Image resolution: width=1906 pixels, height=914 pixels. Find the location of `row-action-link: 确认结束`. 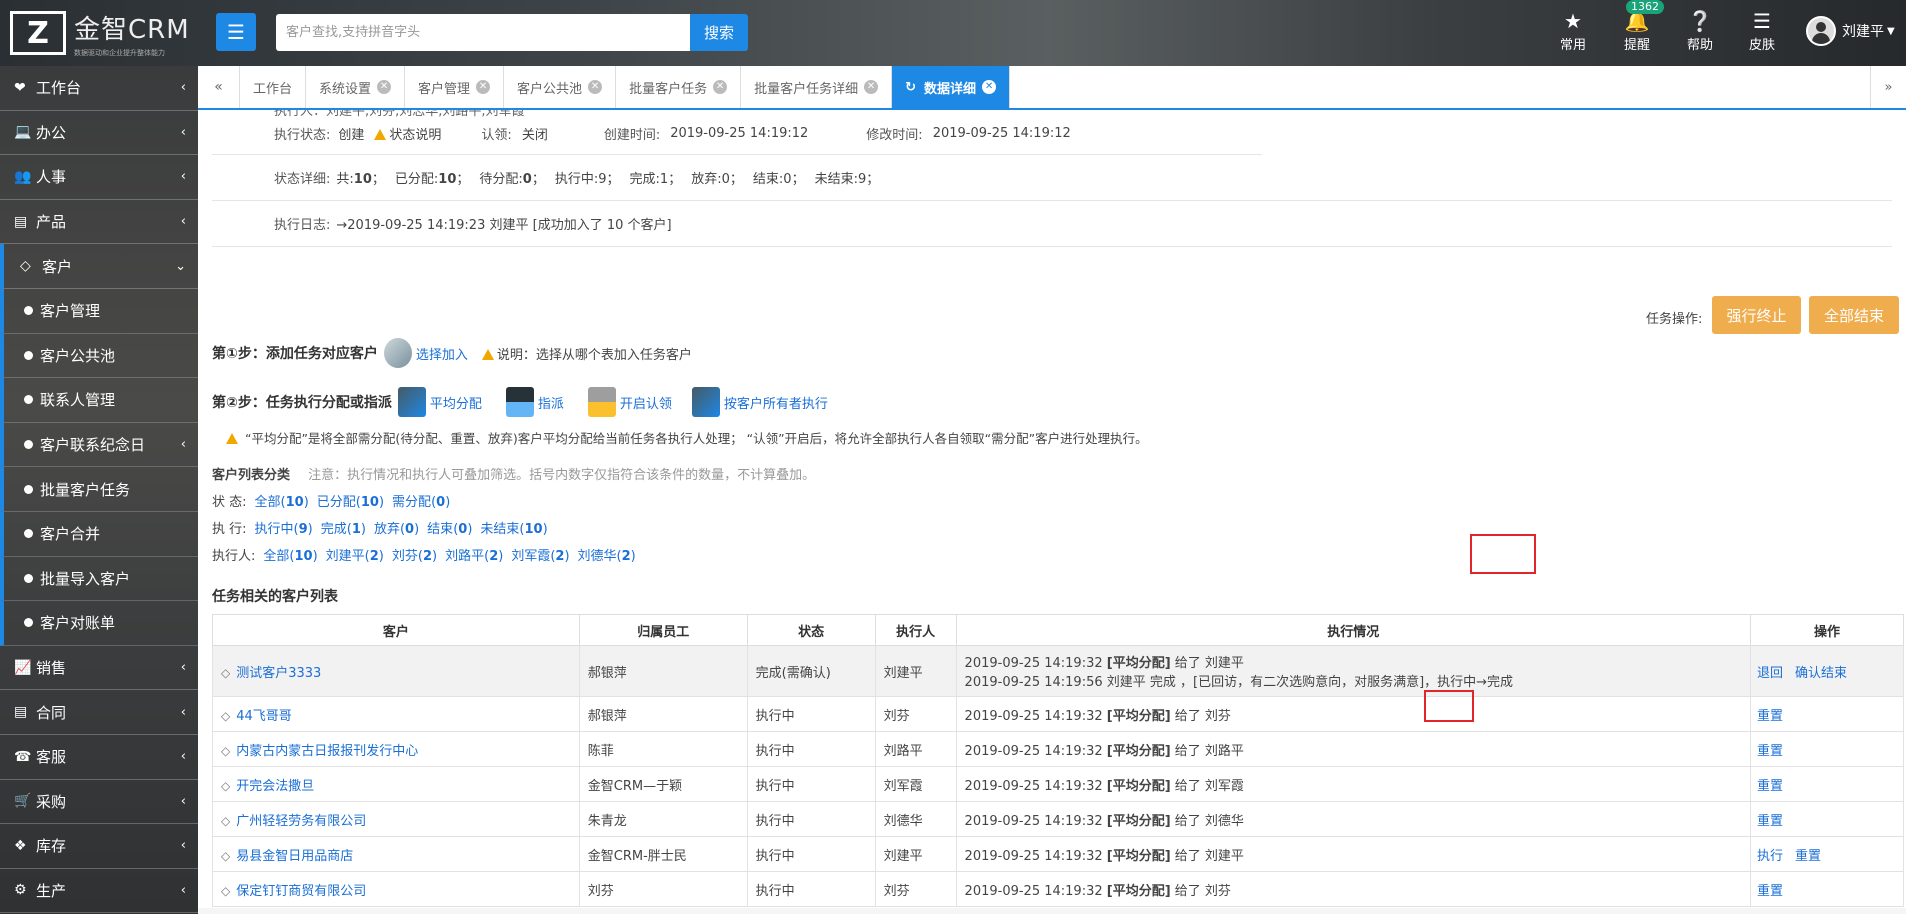

row-action-link: 确认结束 is located at coordinates (1821, 673).